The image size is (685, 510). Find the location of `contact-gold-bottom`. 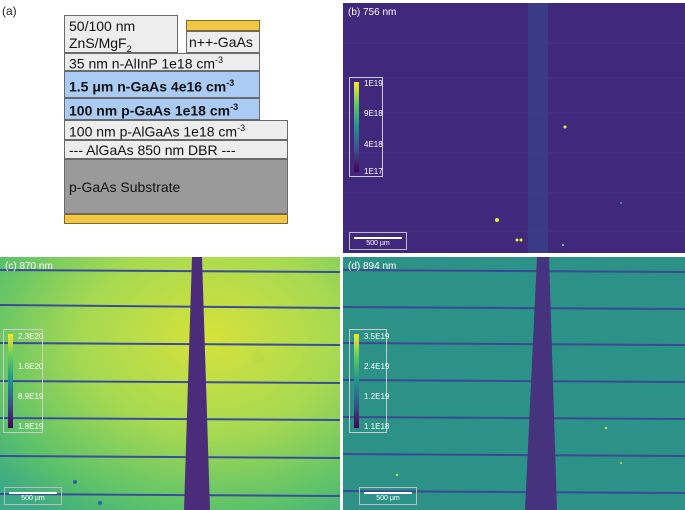

contact-gold-bottom is located at coordinates (176, 219).